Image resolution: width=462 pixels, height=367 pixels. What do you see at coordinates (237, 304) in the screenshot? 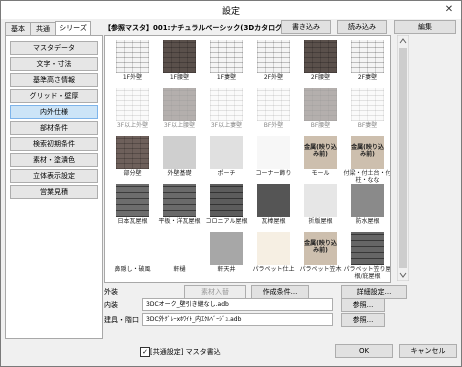
I see `interior-file-field: 3DCオーク_壁引き継なし.adb` at bounding box center [237, 304].